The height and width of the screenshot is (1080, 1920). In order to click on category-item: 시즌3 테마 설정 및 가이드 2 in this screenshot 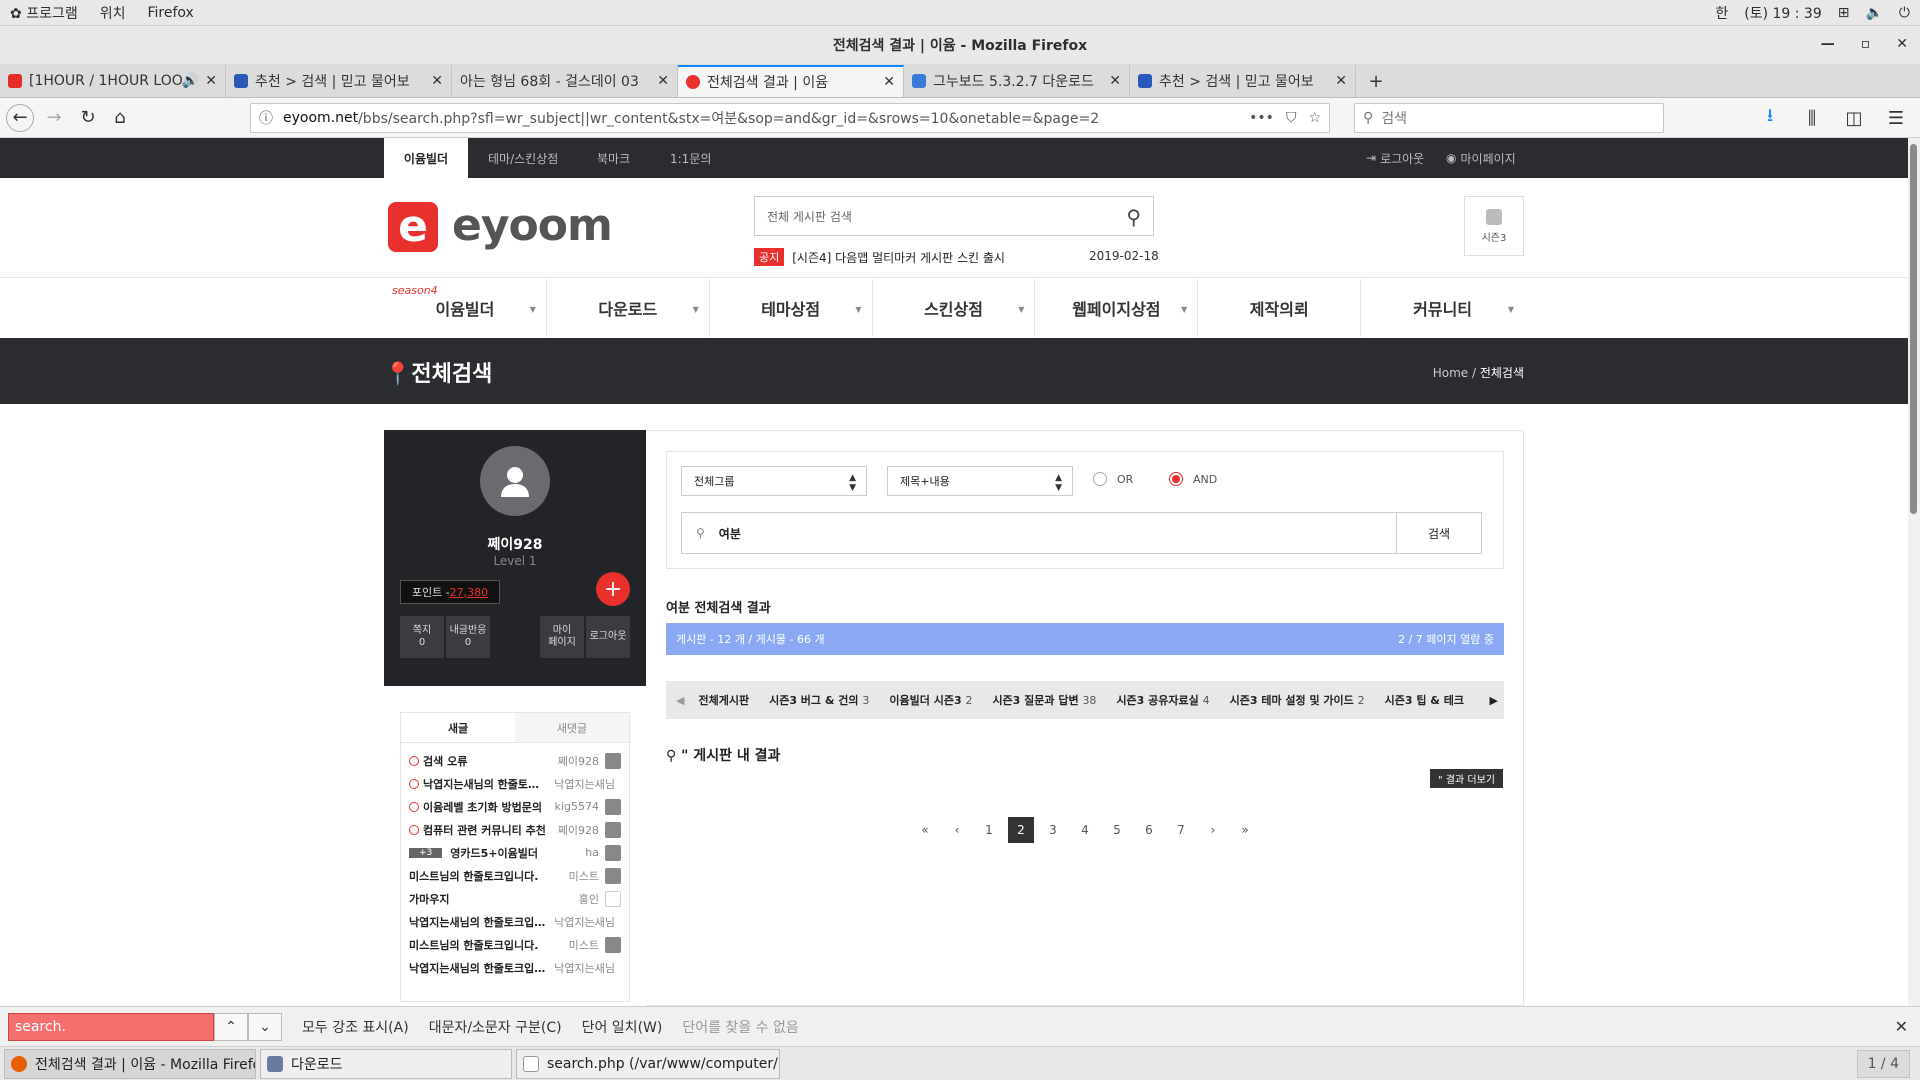, I will do `click(1297, 700)`.